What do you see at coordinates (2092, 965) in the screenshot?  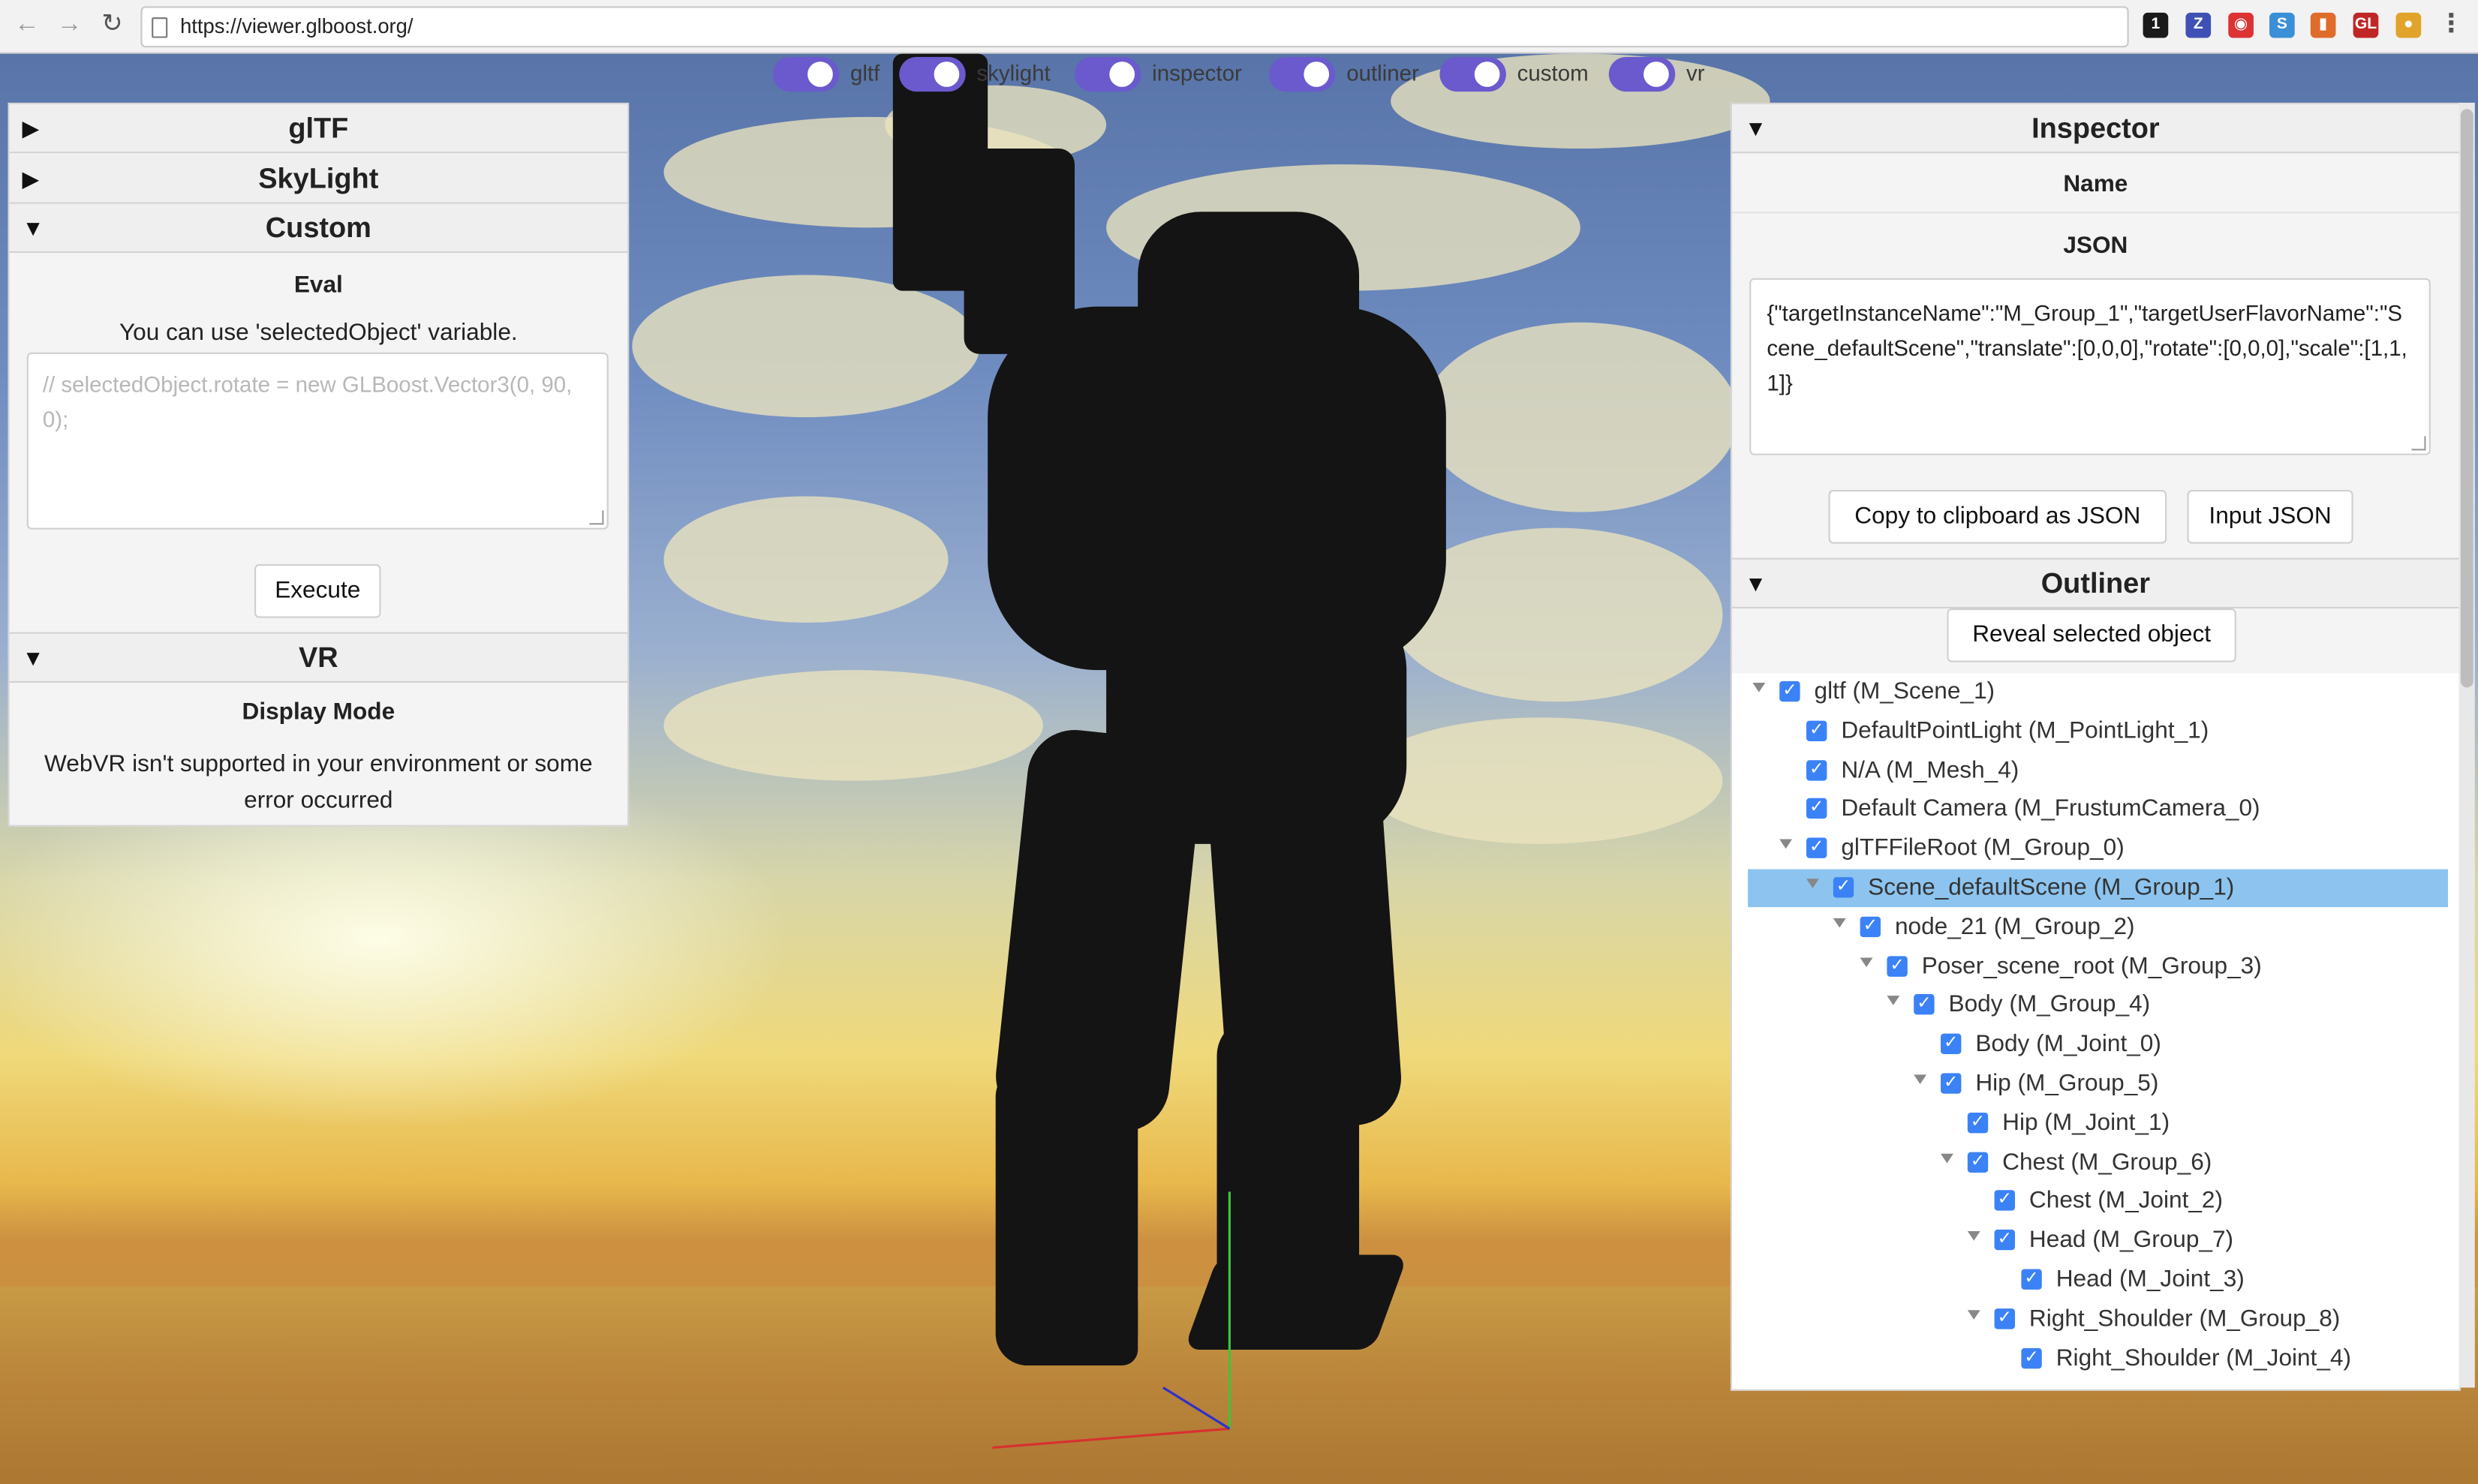 I see `tree-row-label: Poser_scene_root (M_Group_3)` at bounding box center [2092, 965].